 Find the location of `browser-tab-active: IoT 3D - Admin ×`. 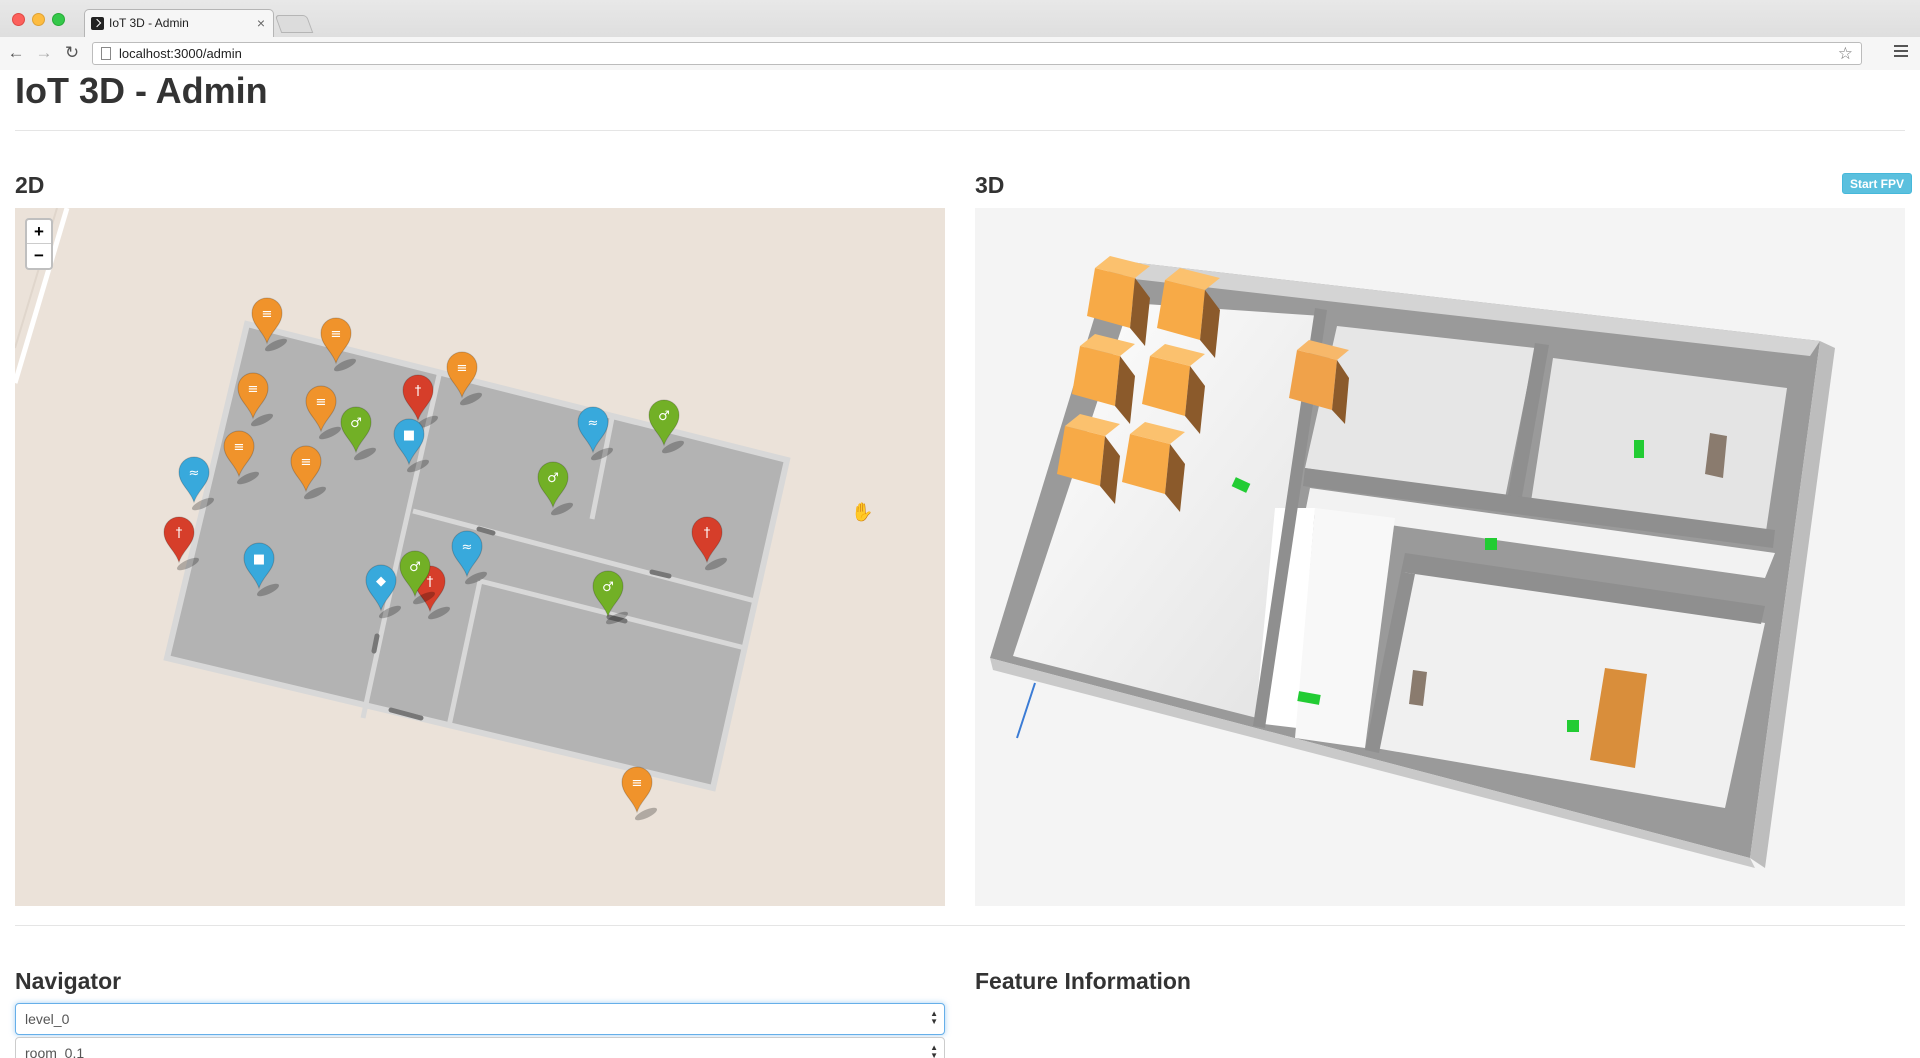

browser-tab-active: IoT 3D - Admin × is located at coordinates (179, 23).